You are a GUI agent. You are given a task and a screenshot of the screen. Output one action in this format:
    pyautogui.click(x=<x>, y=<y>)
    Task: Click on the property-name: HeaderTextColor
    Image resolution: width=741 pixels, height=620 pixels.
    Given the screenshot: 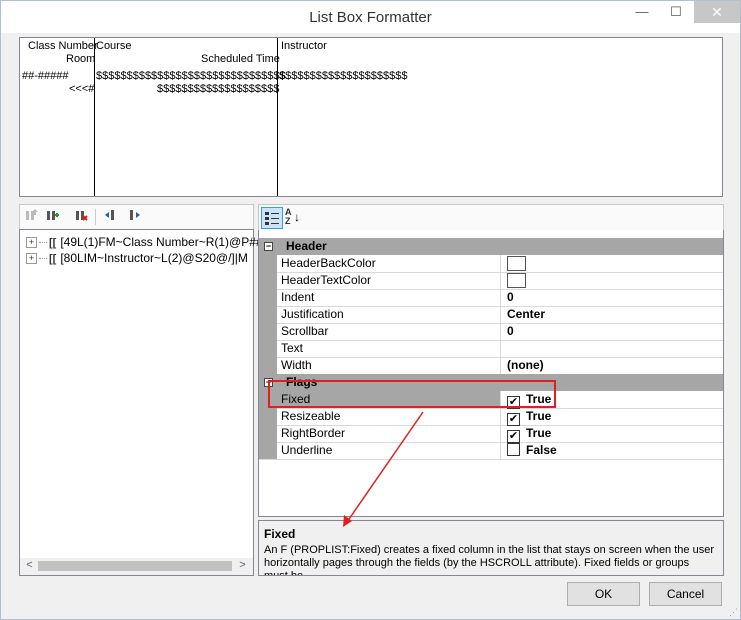 What is the action you would take?
    pyautogui.click(x=326, y=280)
    